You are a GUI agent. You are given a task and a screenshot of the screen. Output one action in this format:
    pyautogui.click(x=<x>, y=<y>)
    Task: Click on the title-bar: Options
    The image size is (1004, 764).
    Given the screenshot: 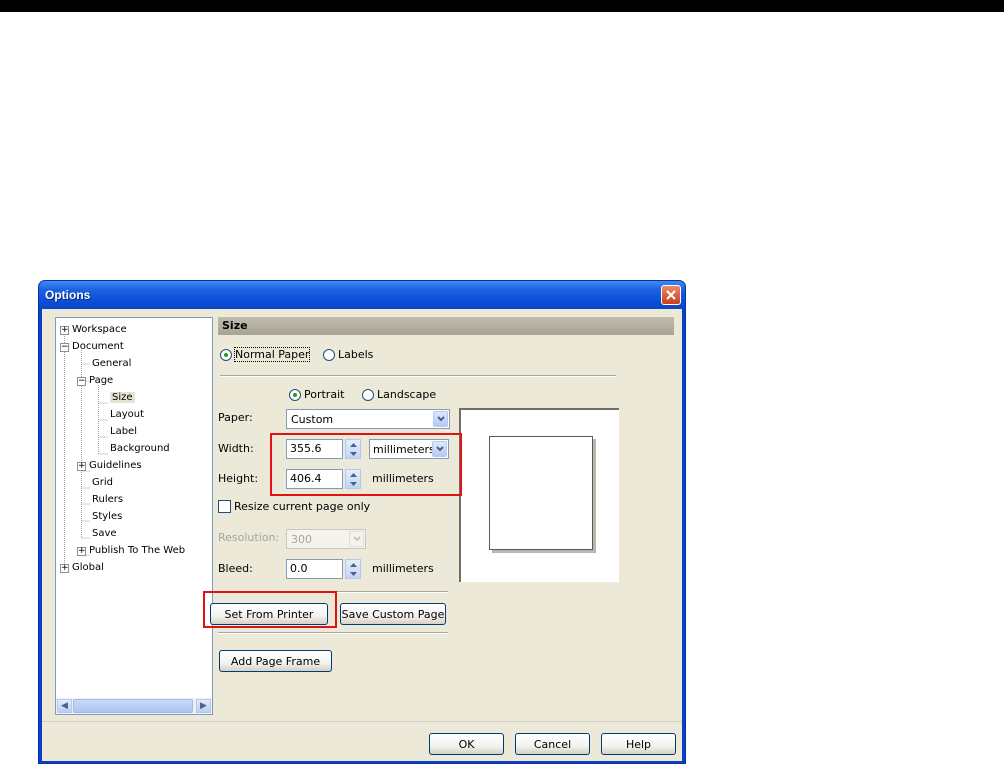 What is the action you would take?
    pyautogui.click(x=362, y=295)
    